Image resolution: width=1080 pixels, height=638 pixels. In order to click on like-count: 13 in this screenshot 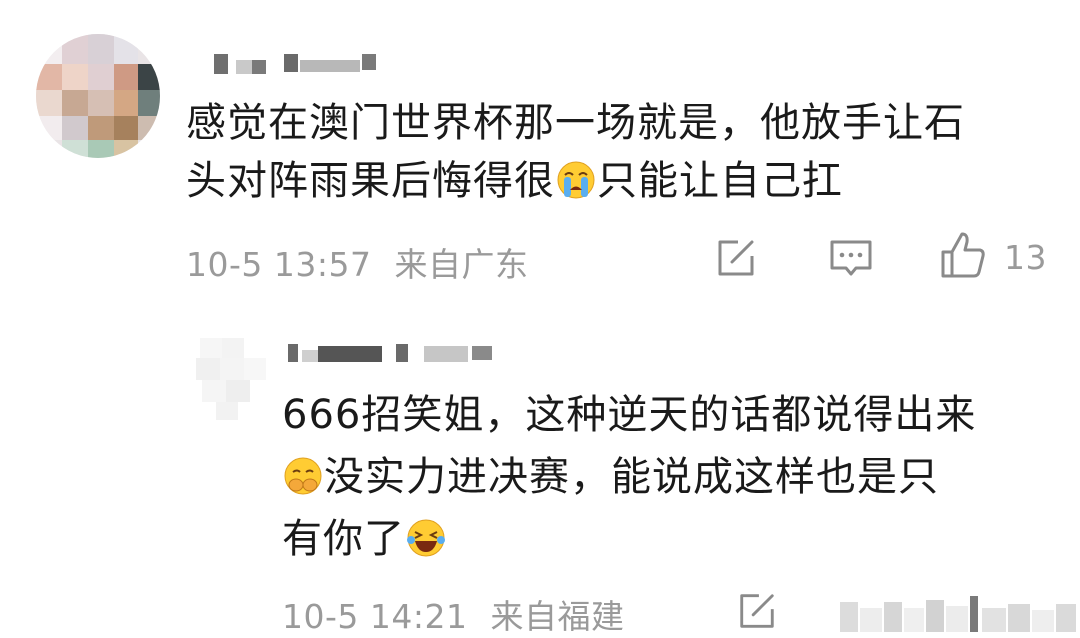, I will do `click(1025, 257)`.